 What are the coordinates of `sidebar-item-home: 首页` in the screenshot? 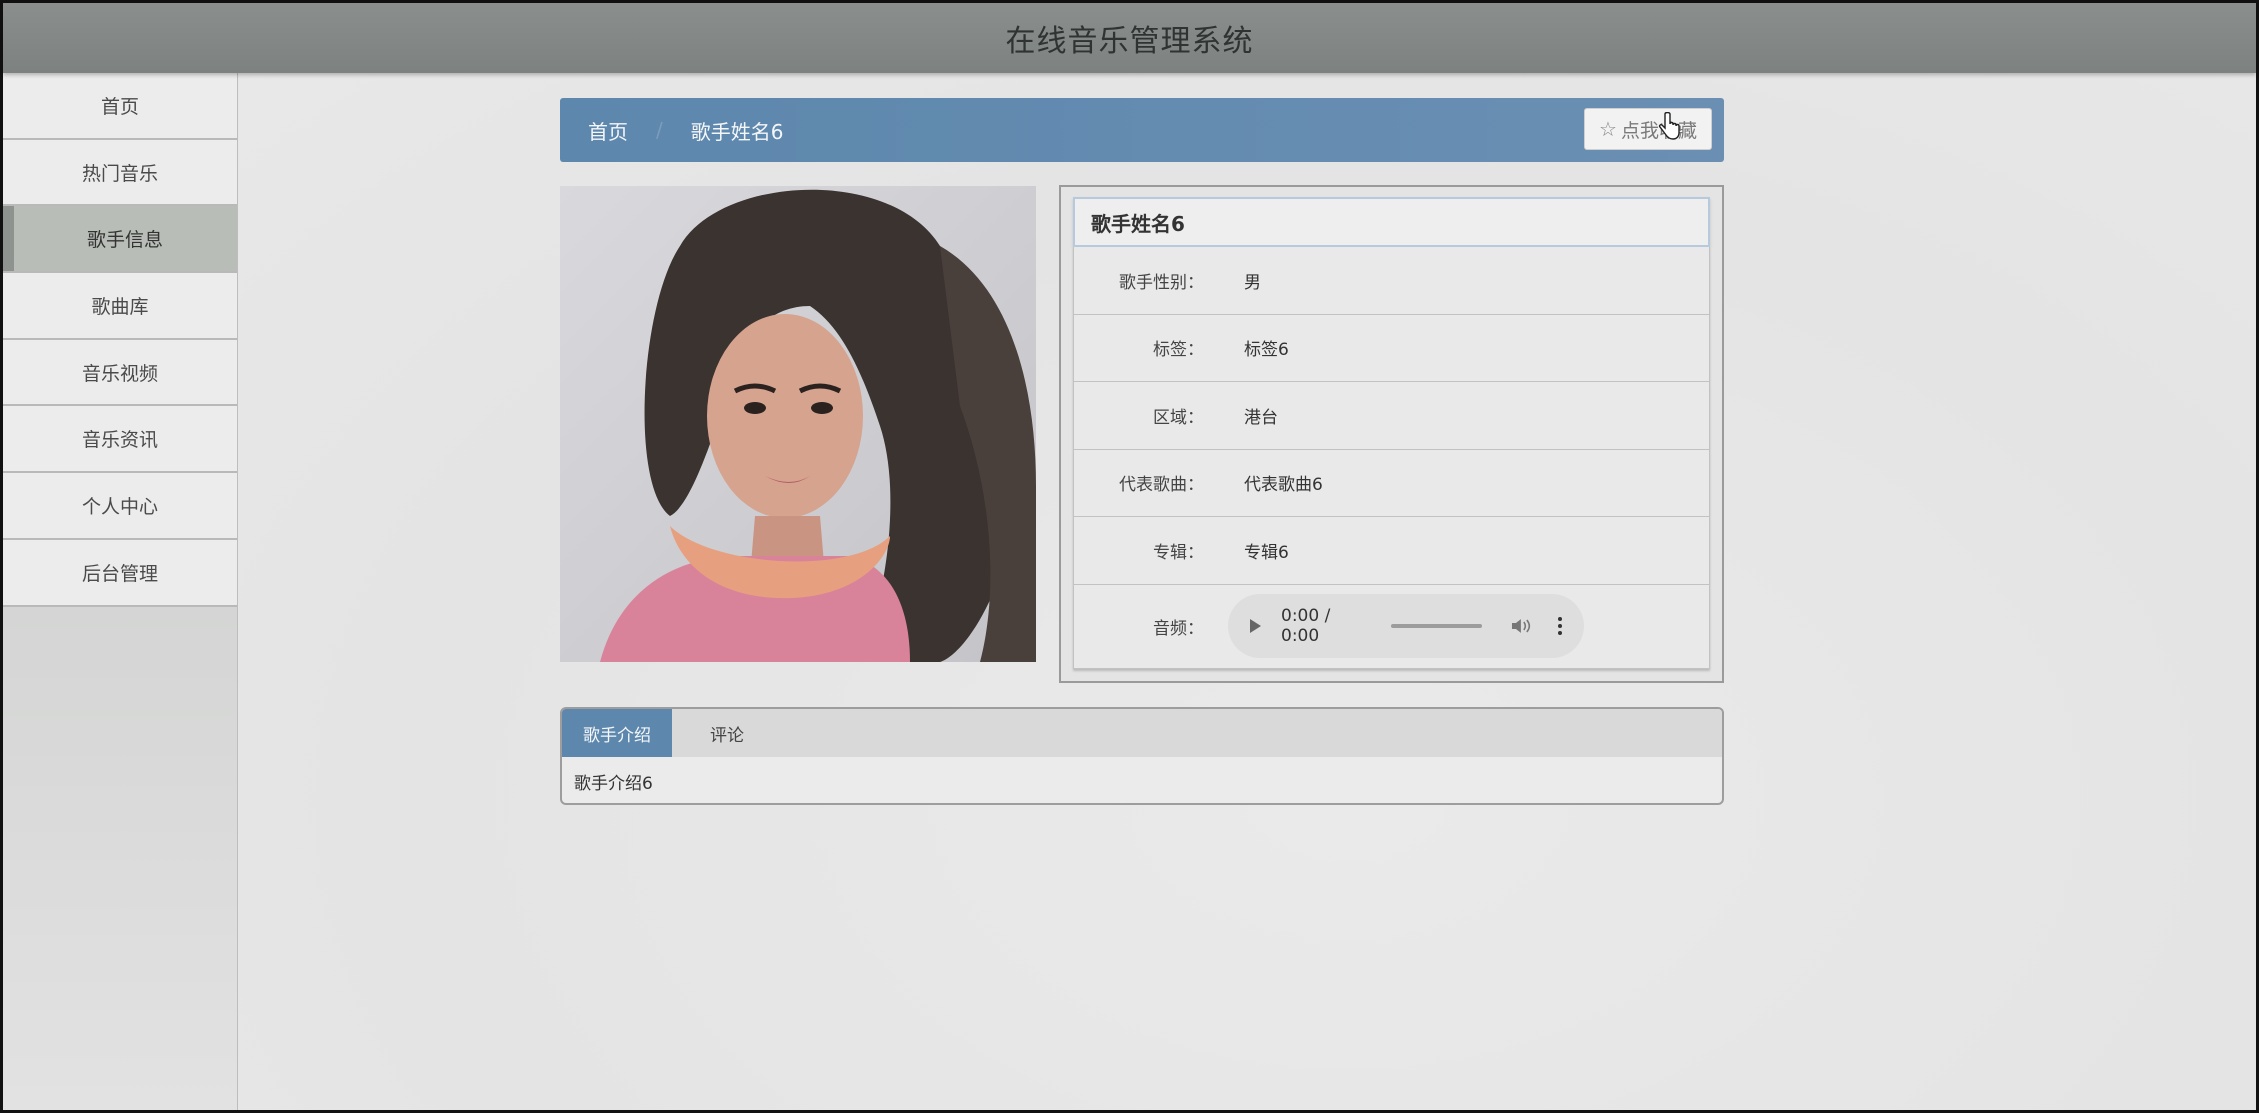 It's located at (120, 106).